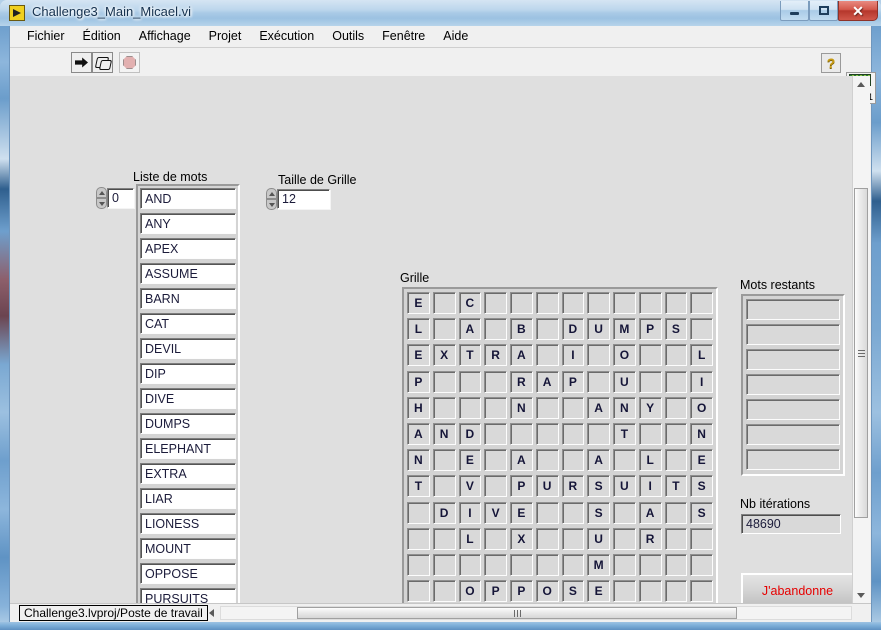  Describe the element at coordinates (823, 11) in the screenshot. I see `maximize-button` at that location.